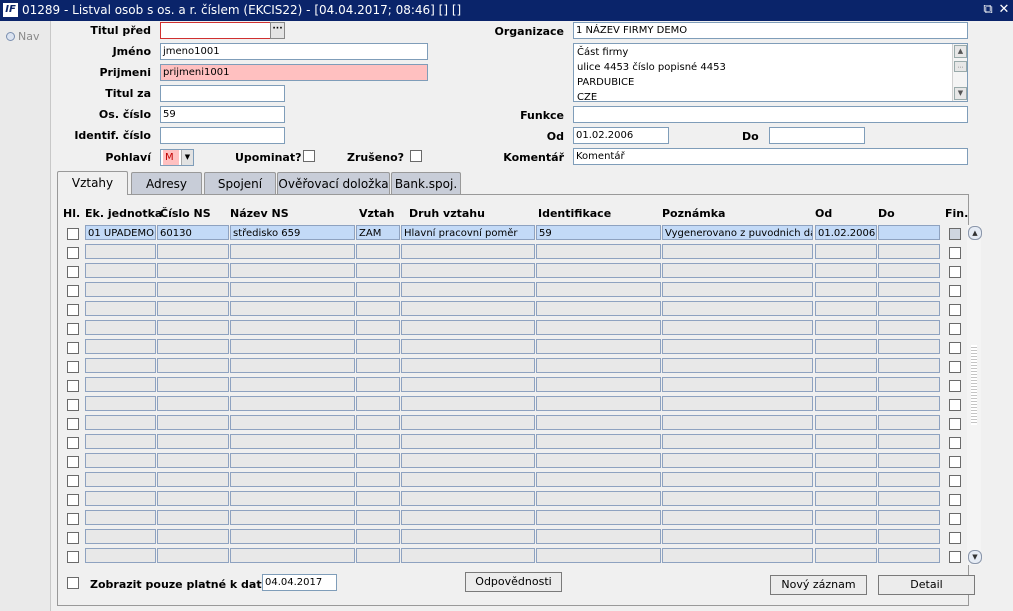 This screenshot has height=611, width=1013. What do you see at coordinates (926, 585) in the screenshot?
I see `detail-button: Detail` at bounding box center [926, 585].